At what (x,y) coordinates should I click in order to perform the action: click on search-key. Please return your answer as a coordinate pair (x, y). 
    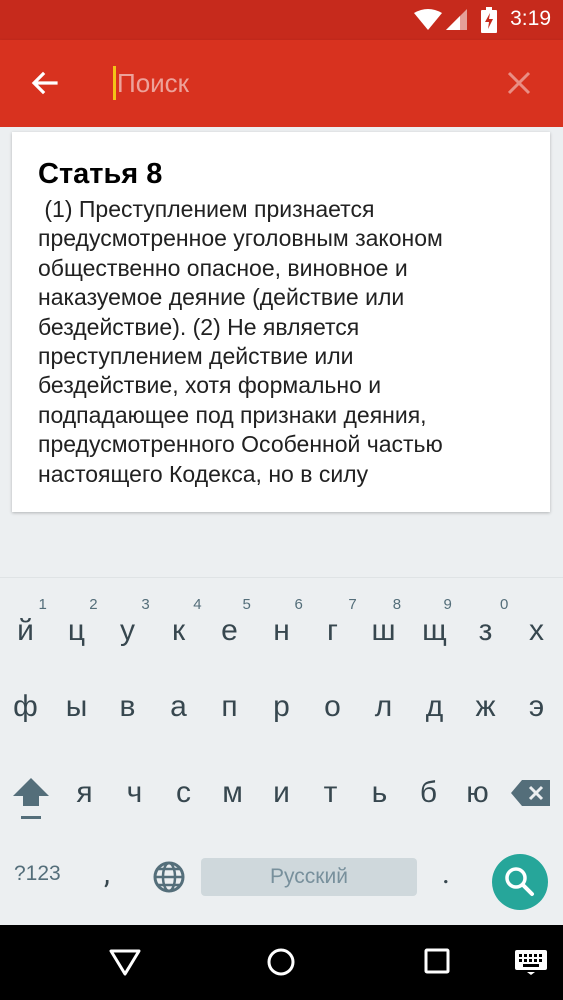
    Looking at the image, I should click on (520, 882).